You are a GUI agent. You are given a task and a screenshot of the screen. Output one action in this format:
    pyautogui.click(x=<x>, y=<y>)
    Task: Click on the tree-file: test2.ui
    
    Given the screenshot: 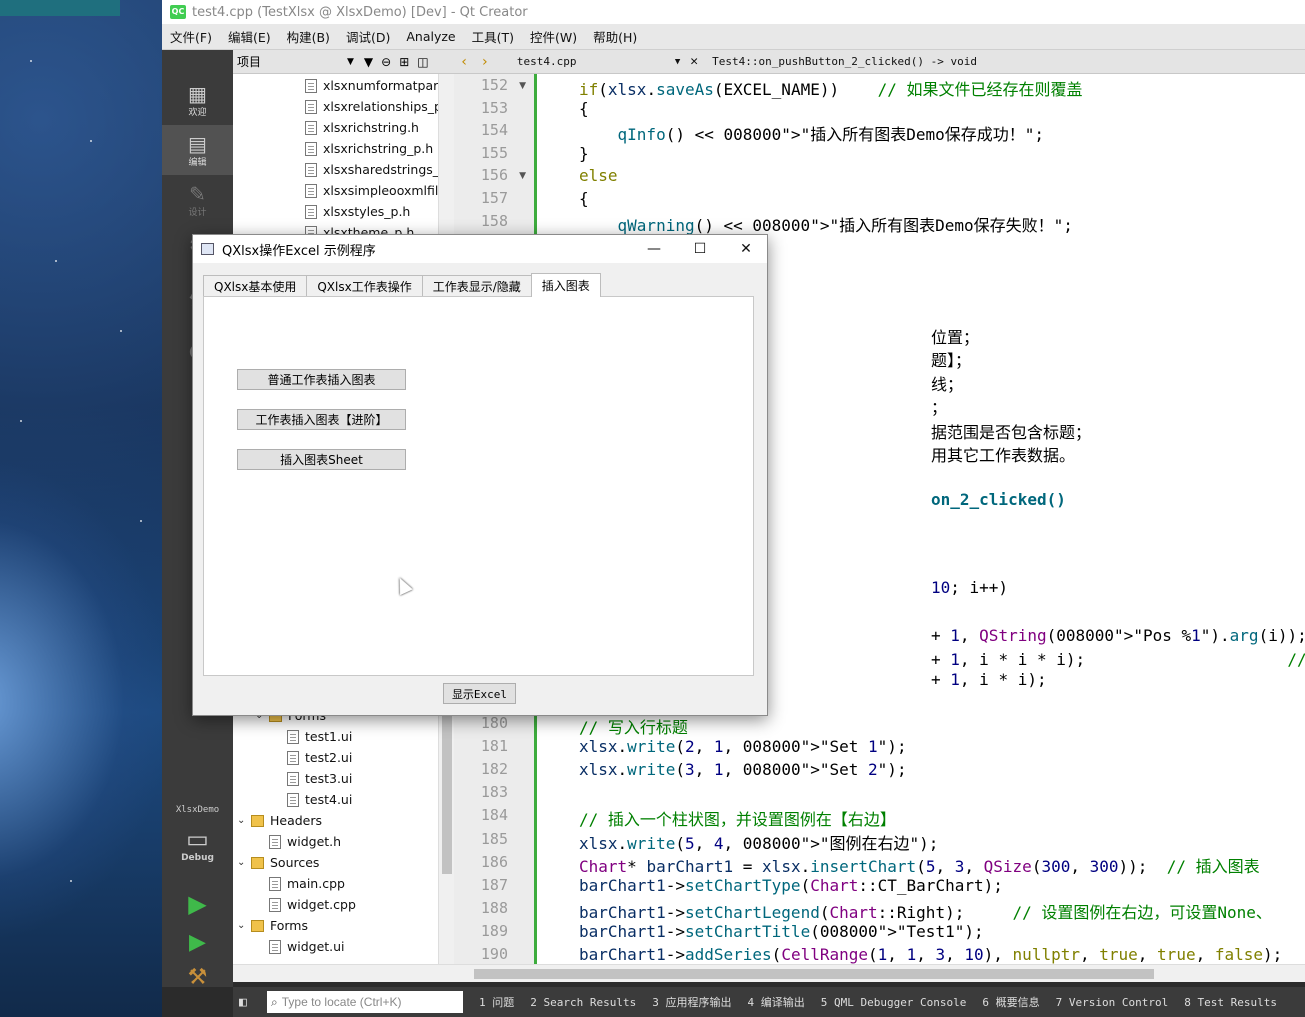 What is the action you would take?
    pyautogui.click(x=319, y=757)
    